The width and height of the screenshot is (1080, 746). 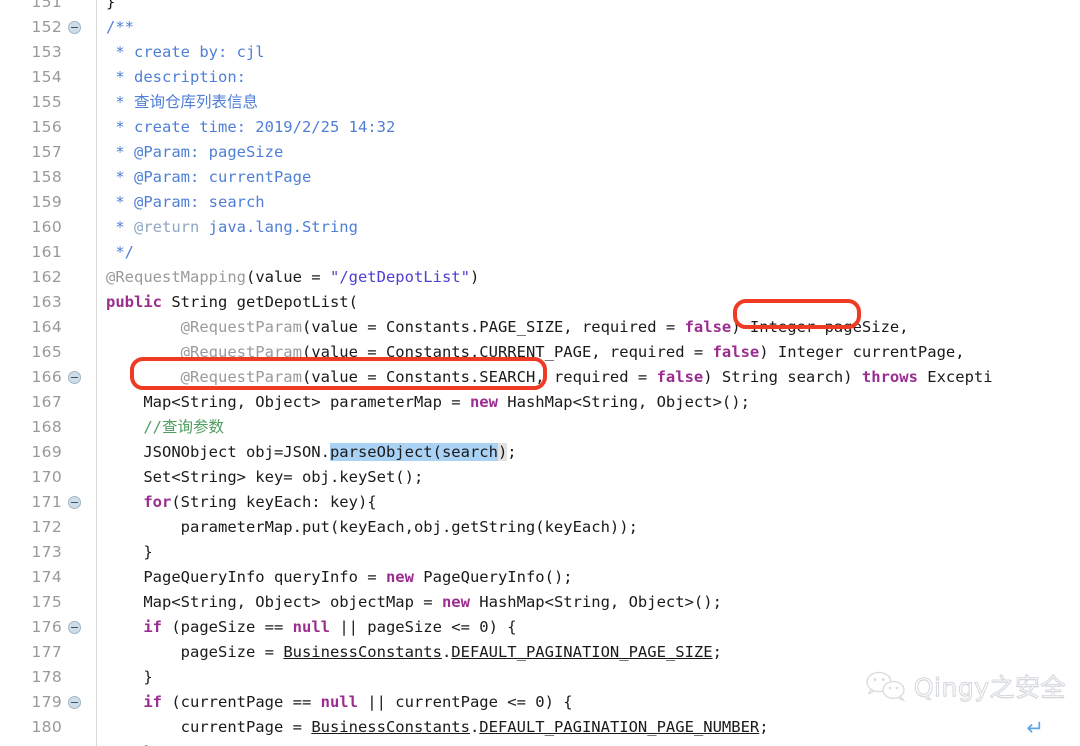 I want to click on line-number: 162, so click(x=46, y=277).